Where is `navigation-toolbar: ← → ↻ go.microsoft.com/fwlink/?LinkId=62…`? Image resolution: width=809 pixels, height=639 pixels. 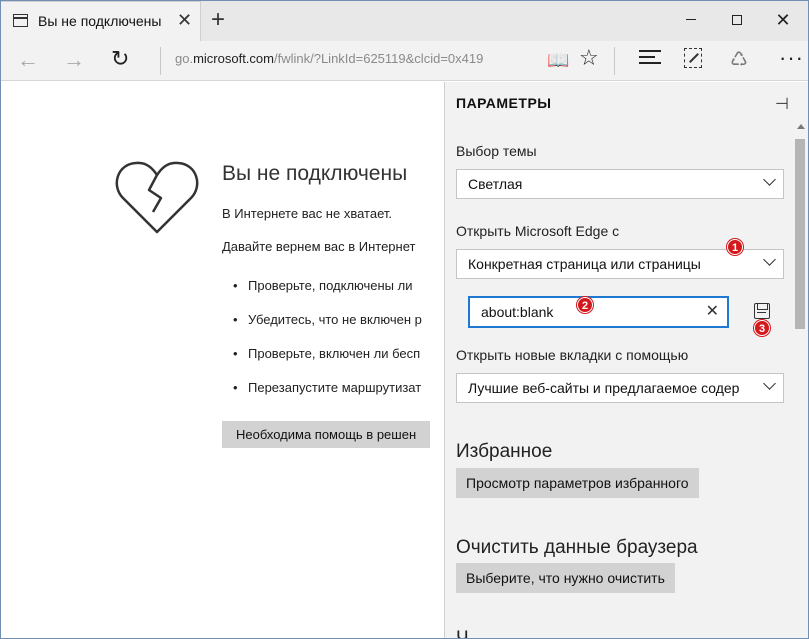 navigation-toolbar: ← → ↻ go.microsoft.com/fwlink/?LinkId=62… is located at coordinates (404, 61).